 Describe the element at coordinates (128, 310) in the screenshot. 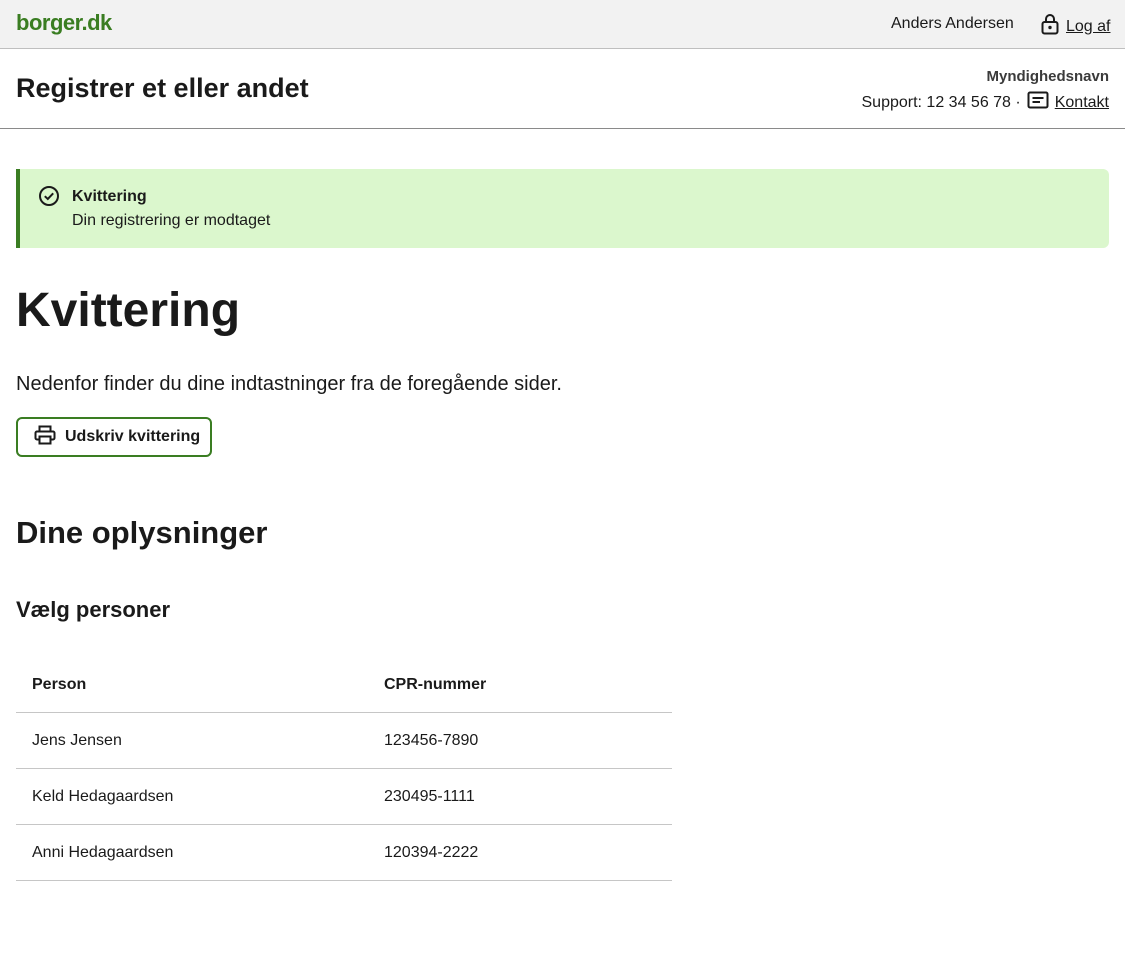

I see `page-title: Kvittering` at that location.